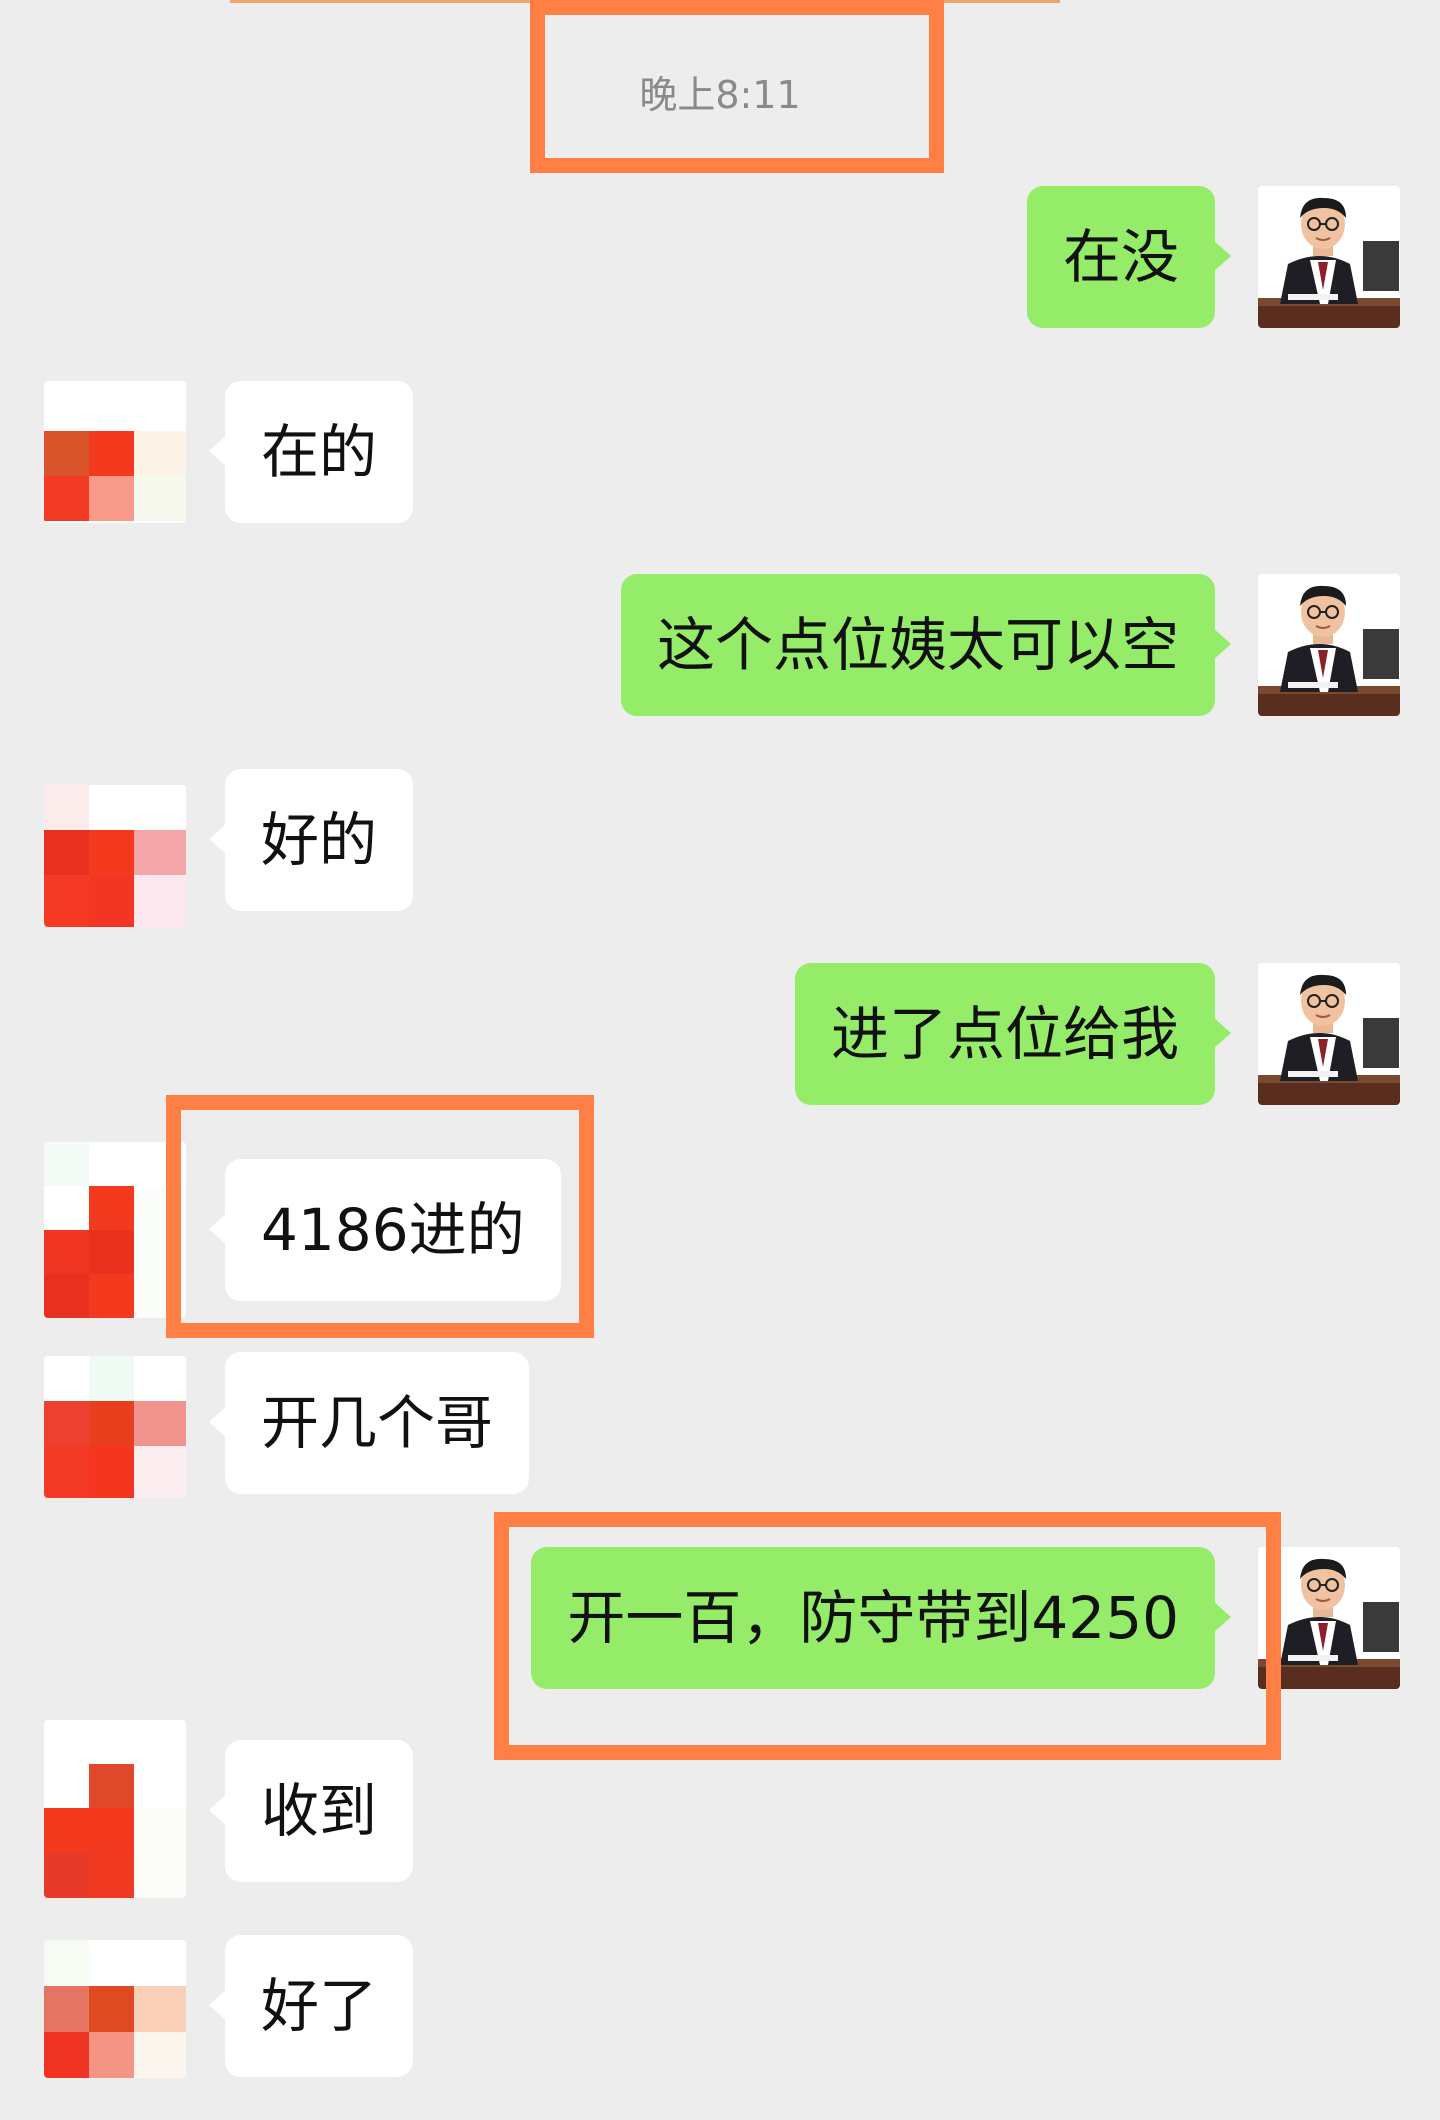  What do you see at coordinates (311, 1811) in the screenshot?
I see `message-bubble-incoming: 收到` at bounding box center [311, 1811].